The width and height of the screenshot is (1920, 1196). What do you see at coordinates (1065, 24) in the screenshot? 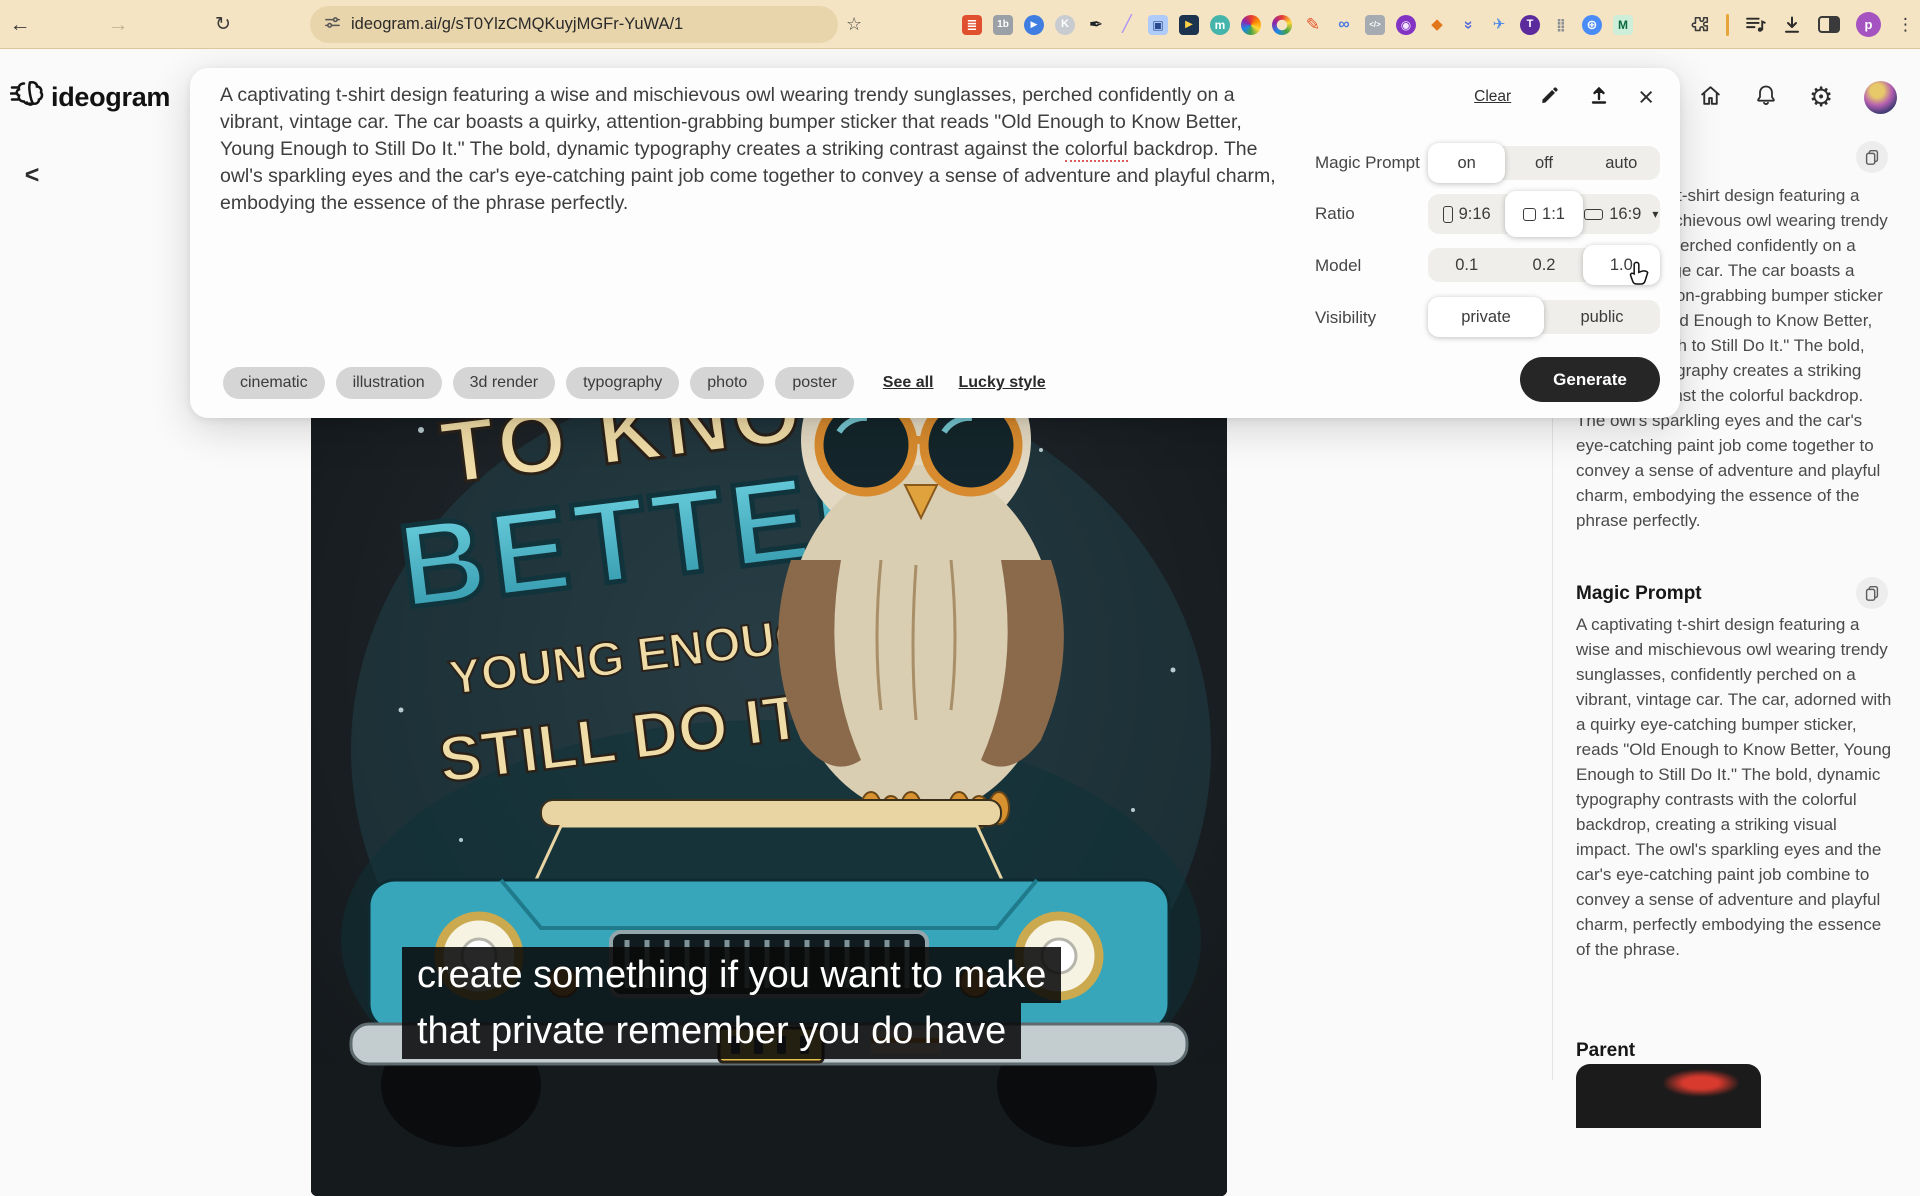
I see `k-icon: K` at bounding box center [1065, 24].